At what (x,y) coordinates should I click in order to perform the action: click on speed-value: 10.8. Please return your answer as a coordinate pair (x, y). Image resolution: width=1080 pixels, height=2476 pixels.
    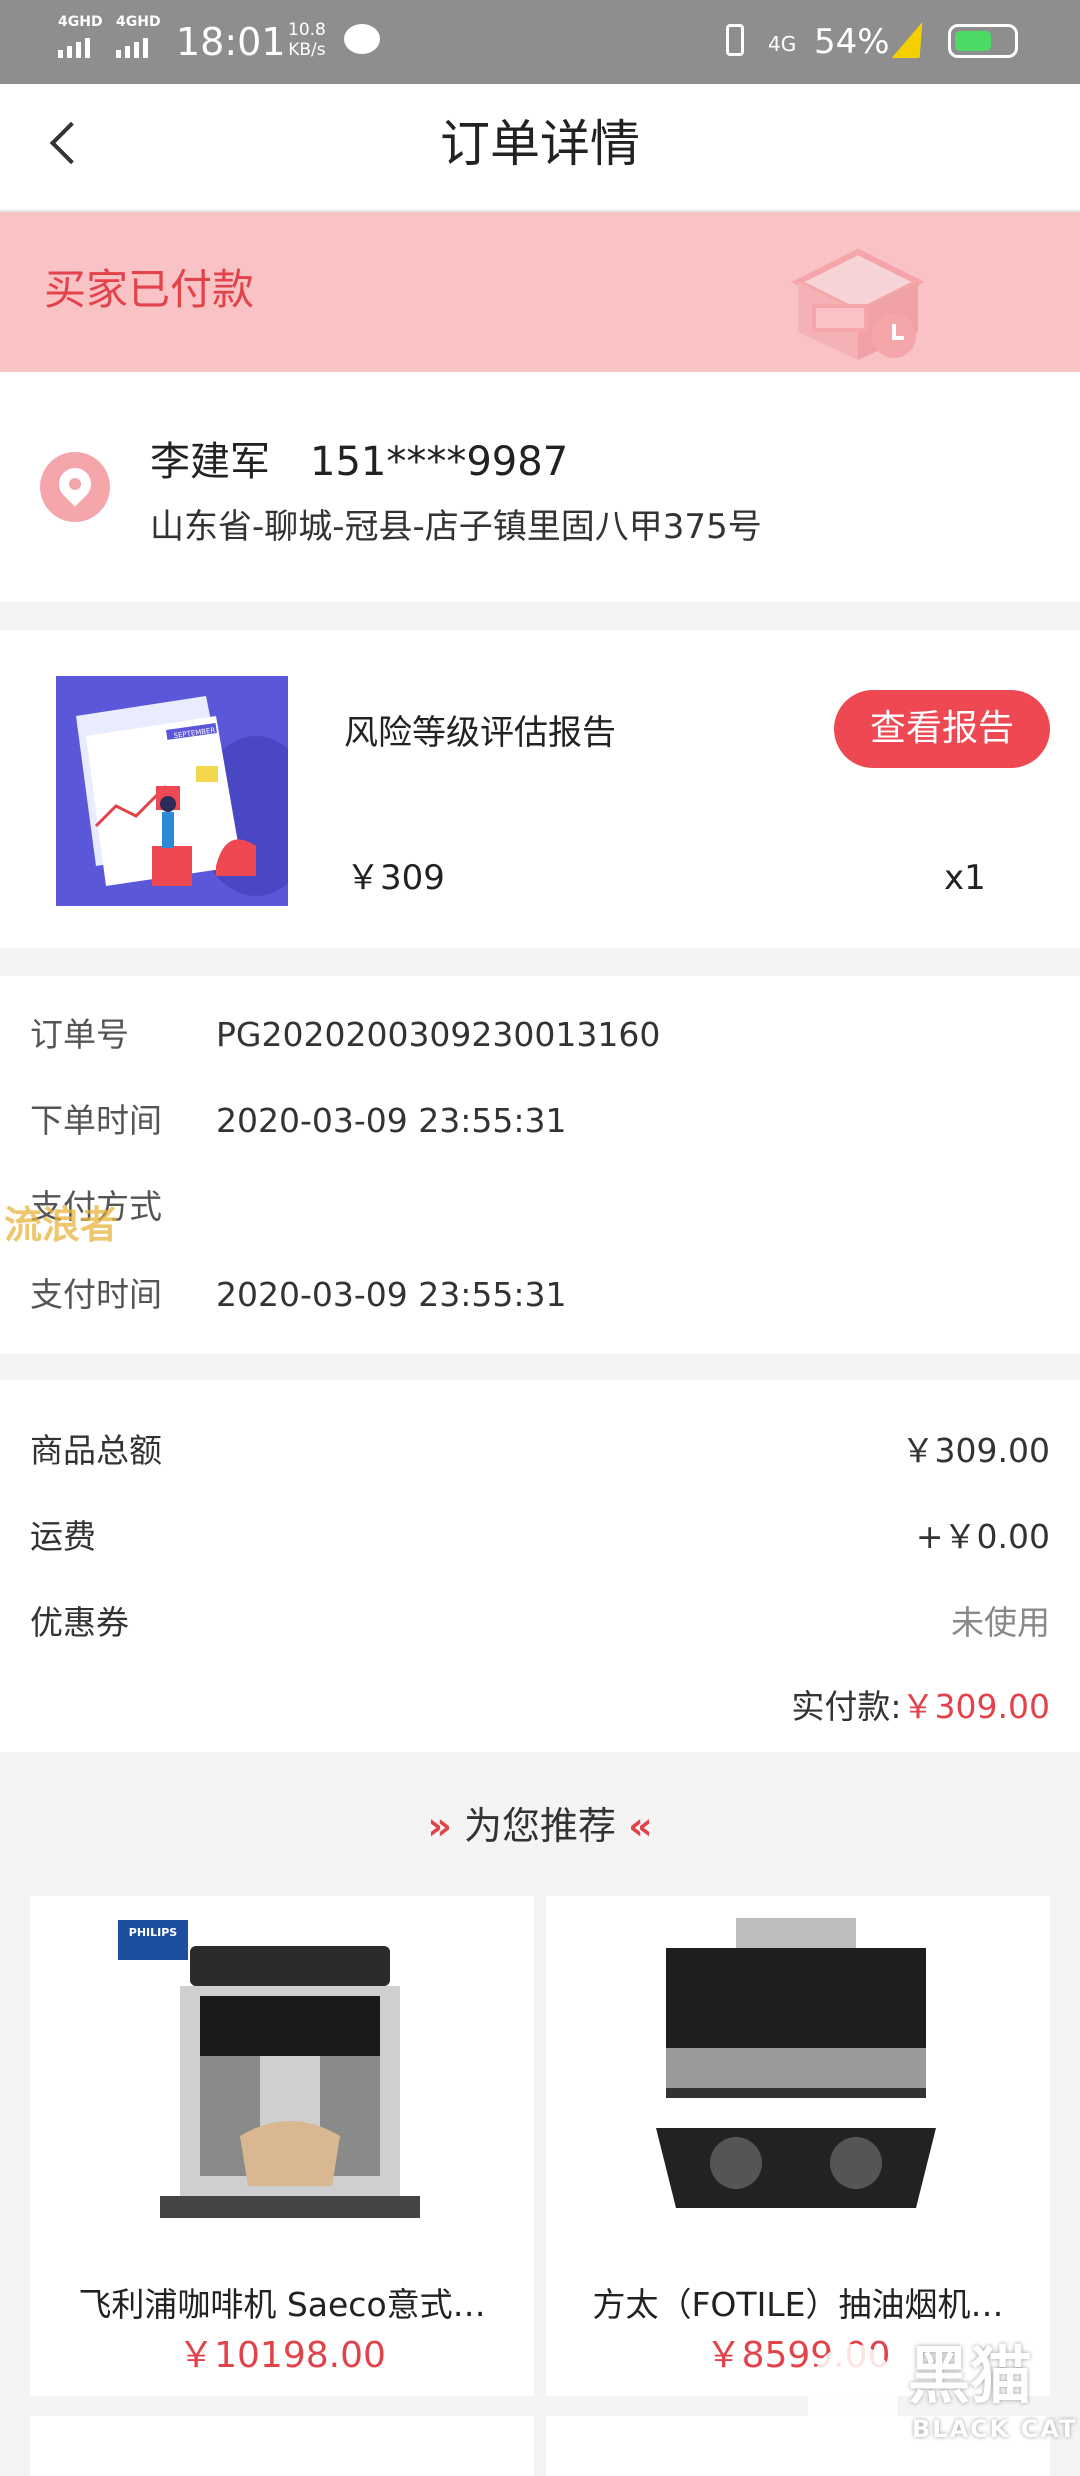
    Looking at the image, I should click on (307, 30).